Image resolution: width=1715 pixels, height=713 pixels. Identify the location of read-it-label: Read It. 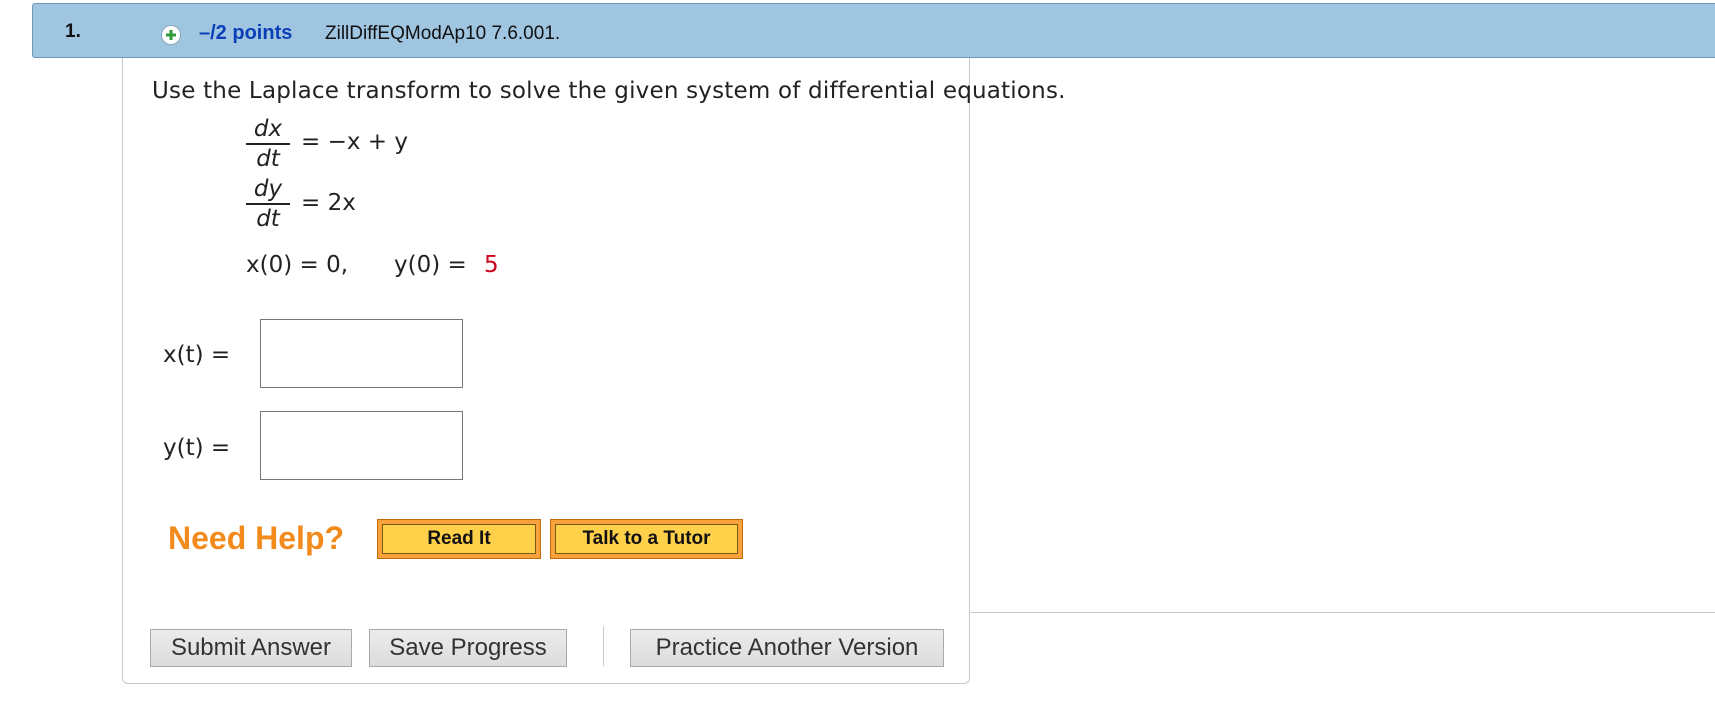
(459, 539).